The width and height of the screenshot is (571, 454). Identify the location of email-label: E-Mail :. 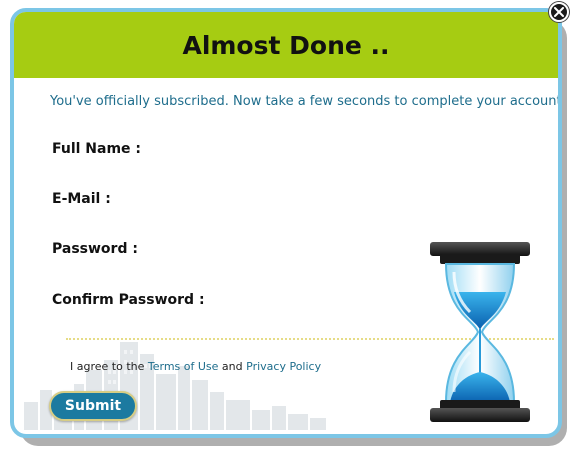
(81, 199).